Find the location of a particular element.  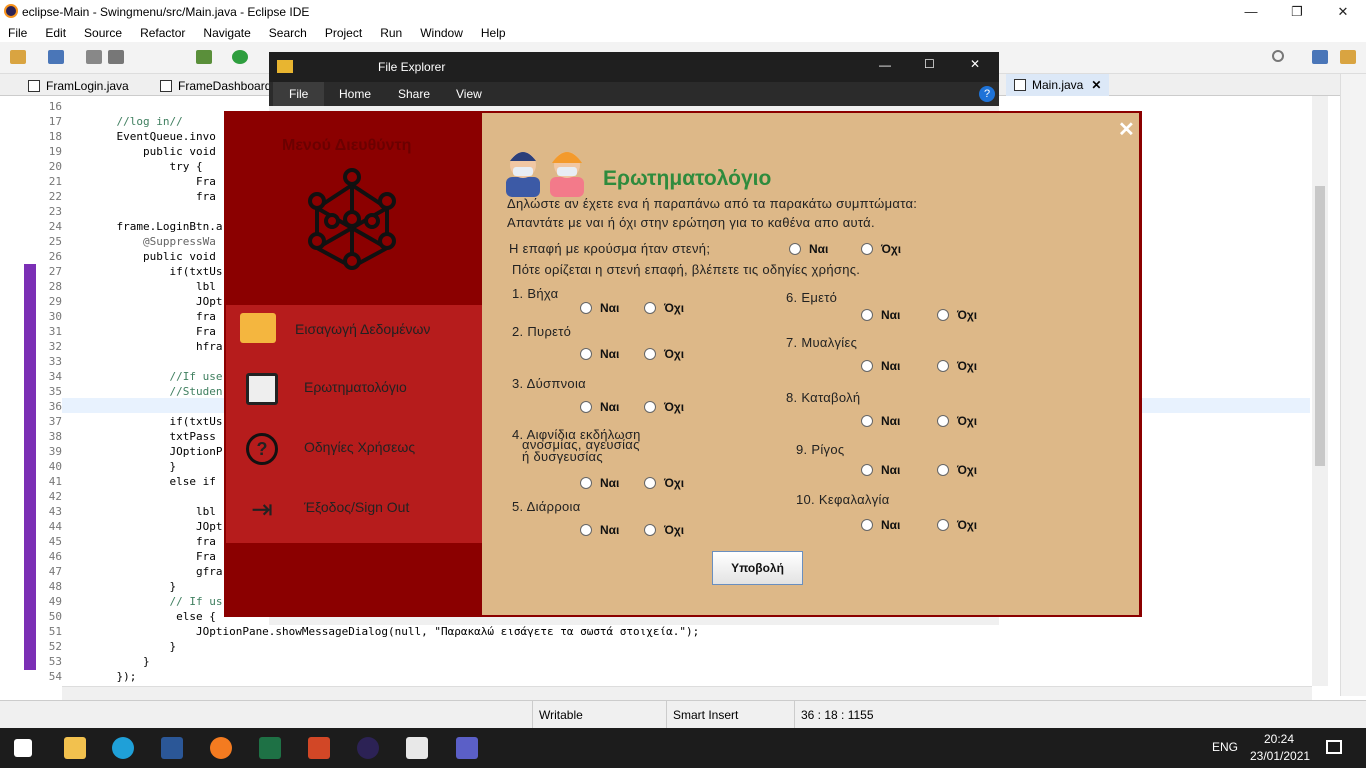

debug-icon is located at coordinates (204, 57).